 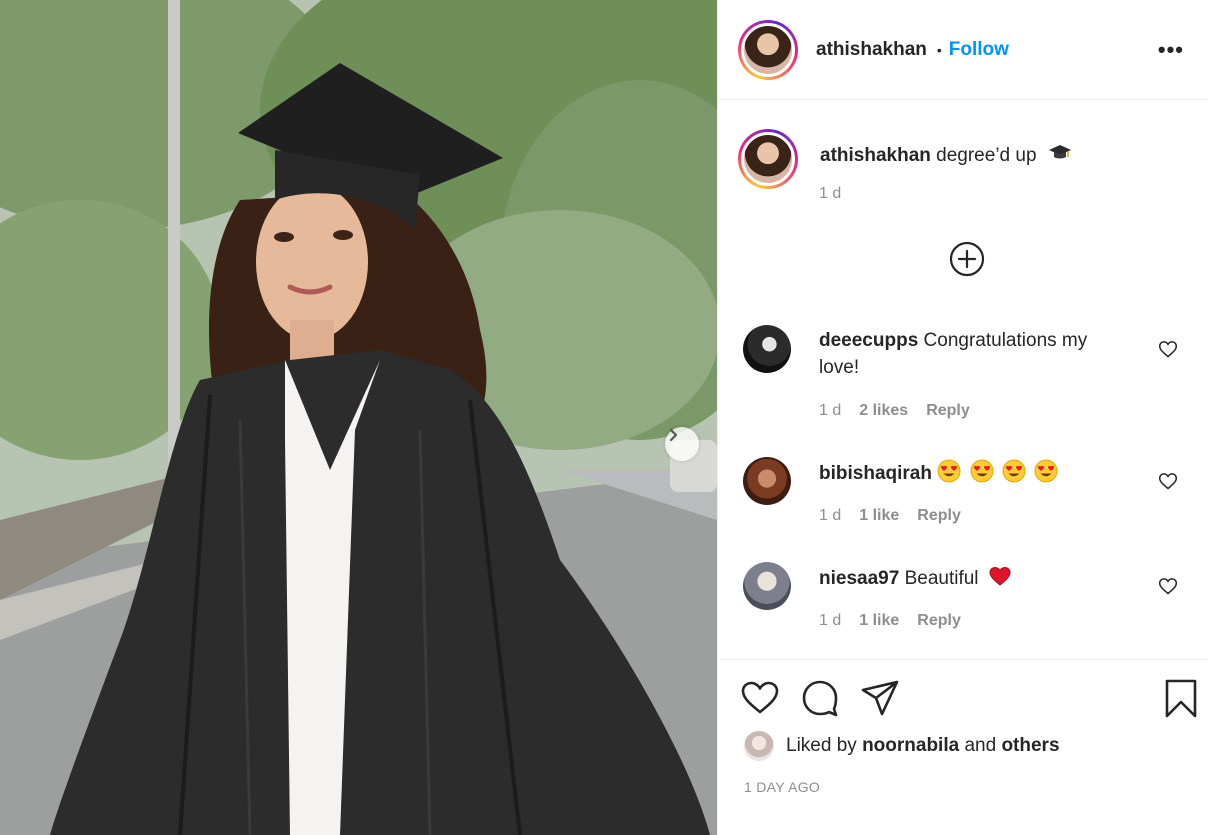 I want to click on caption-text: degree’d up, so click(x=986, y=155).